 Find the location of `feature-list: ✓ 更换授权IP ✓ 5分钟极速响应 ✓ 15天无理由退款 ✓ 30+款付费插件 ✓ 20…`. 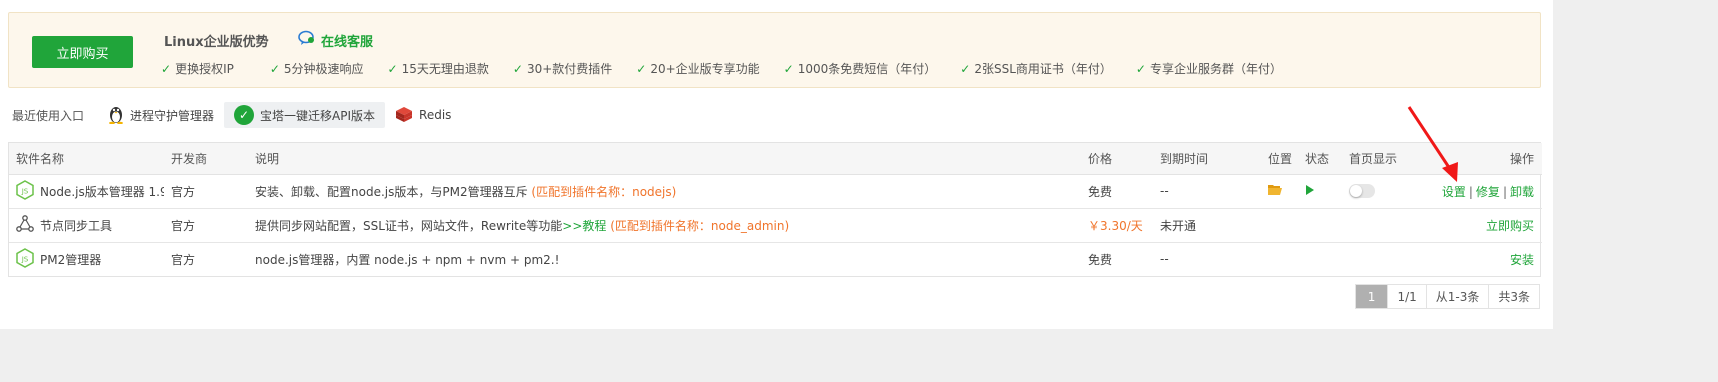

feature-list: ✓ 更换授权IP ✓ 5分钟极速响应 ✓ 15天无理由退款 ✓ 30+款付费插件 ✓ 20… is located at coordinates (721, 68).